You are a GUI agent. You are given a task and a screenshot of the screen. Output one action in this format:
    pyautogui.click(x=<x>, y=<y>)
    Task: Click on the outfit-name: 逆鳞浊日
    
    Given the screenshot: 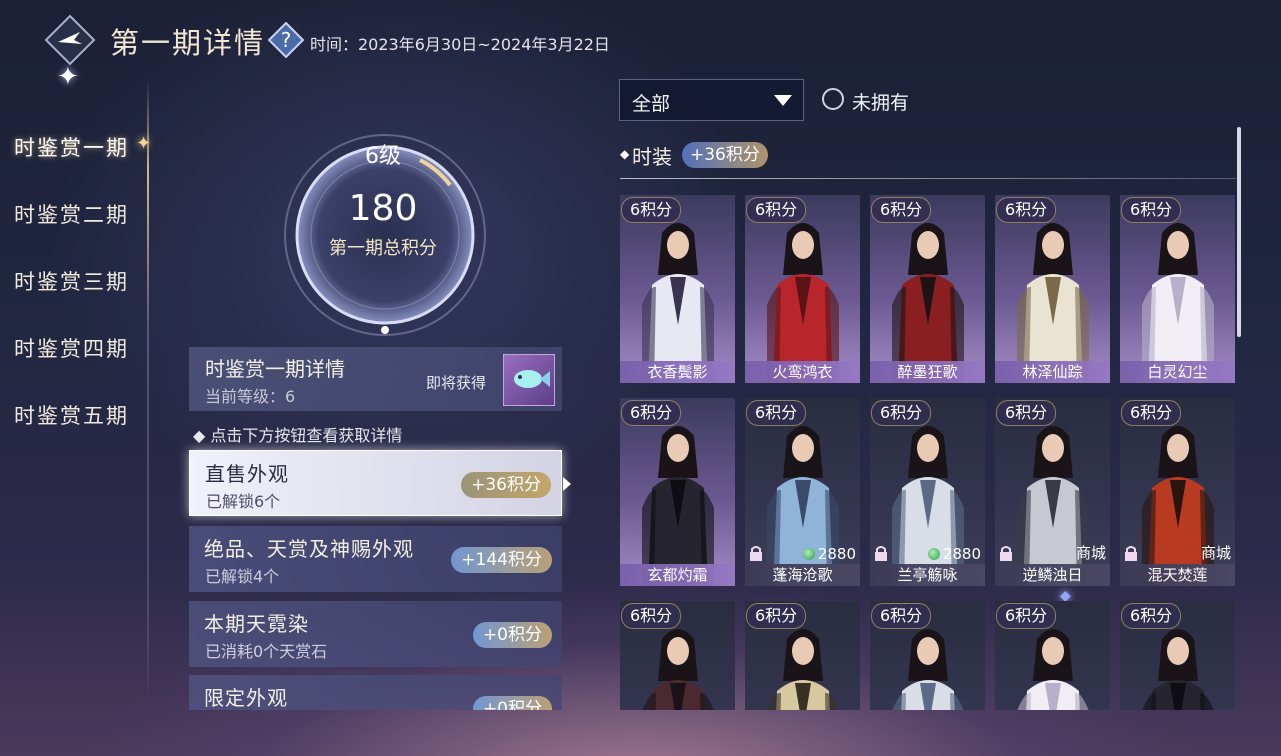 What is the action you would take?
    pyautogui.click(x=1052, y=575)
    